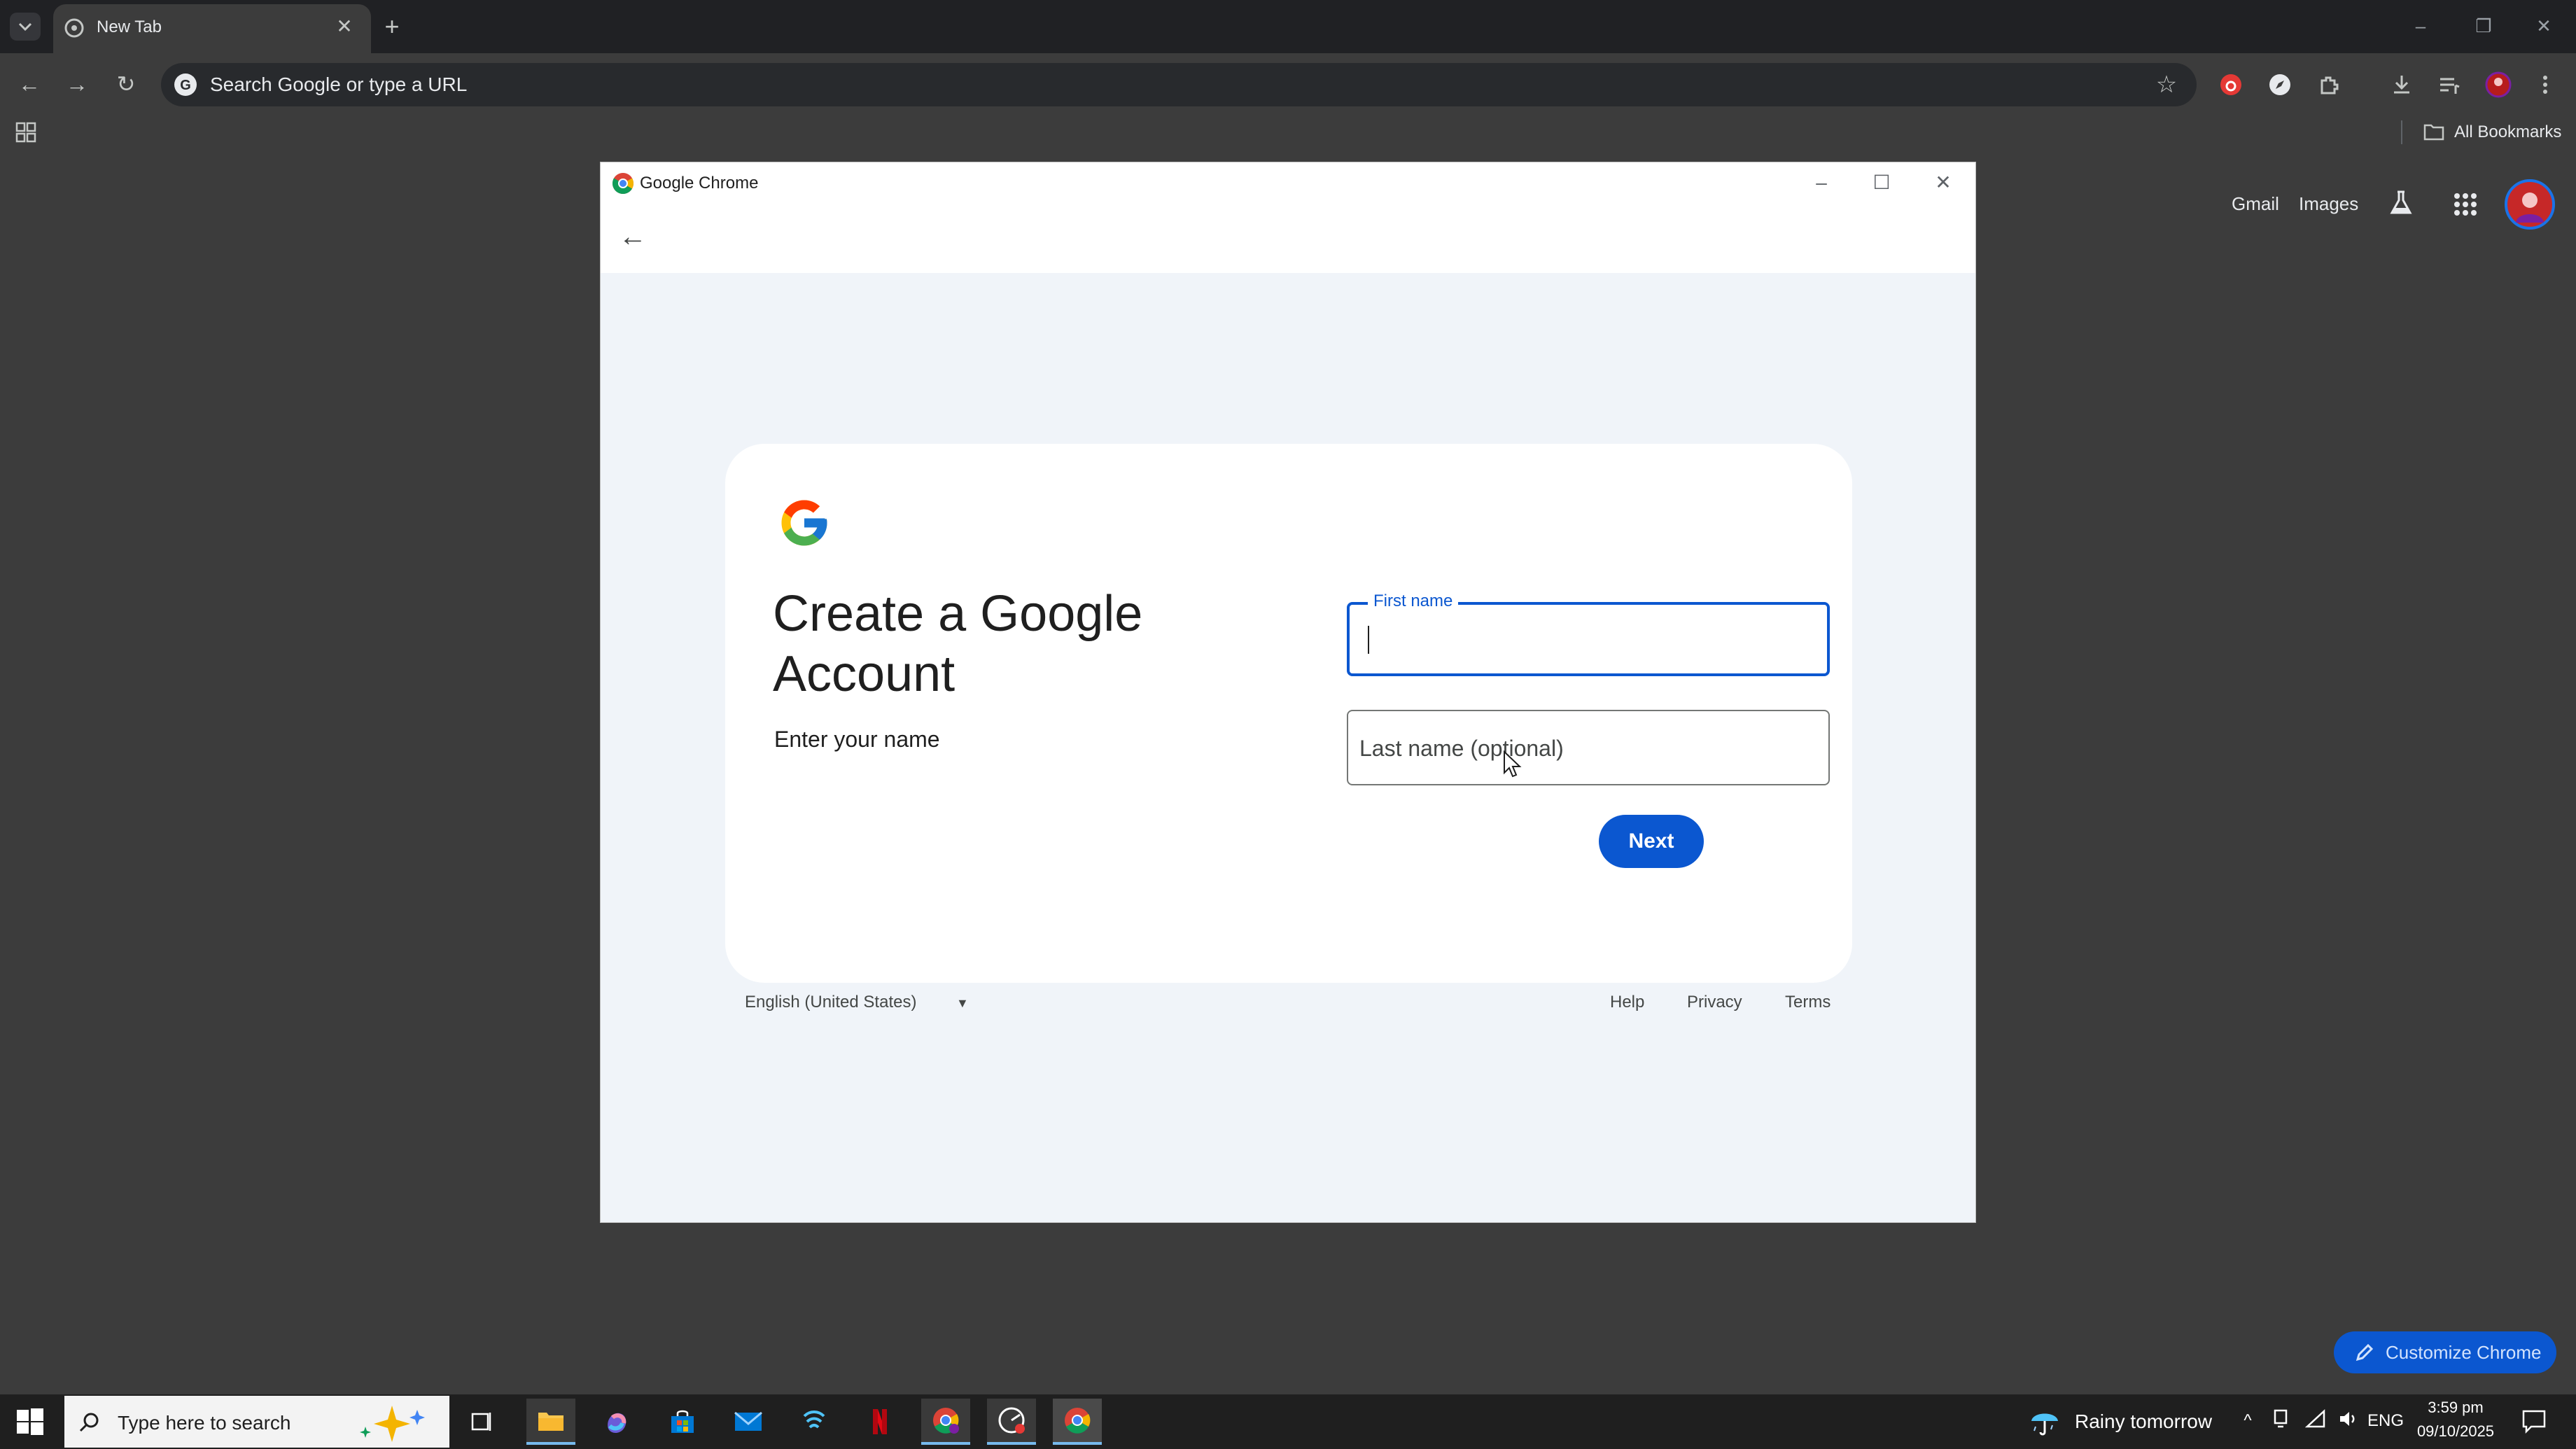 The image size is (2576, 1449). Describe the element at coordinates (1882, 182) in the screenshot. I see `popup-maximize-button: ☐` at that location.